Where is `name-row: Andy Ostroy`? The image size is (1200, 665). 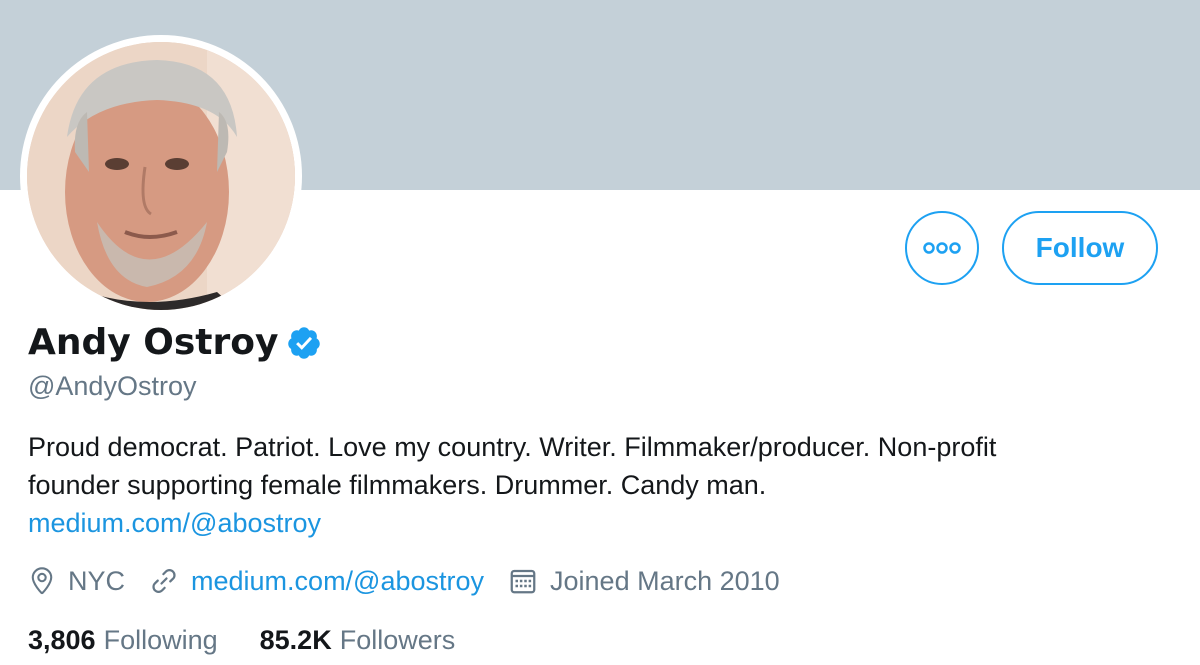 name-row: Andy Ostroy is located at coordinates (175, 342).